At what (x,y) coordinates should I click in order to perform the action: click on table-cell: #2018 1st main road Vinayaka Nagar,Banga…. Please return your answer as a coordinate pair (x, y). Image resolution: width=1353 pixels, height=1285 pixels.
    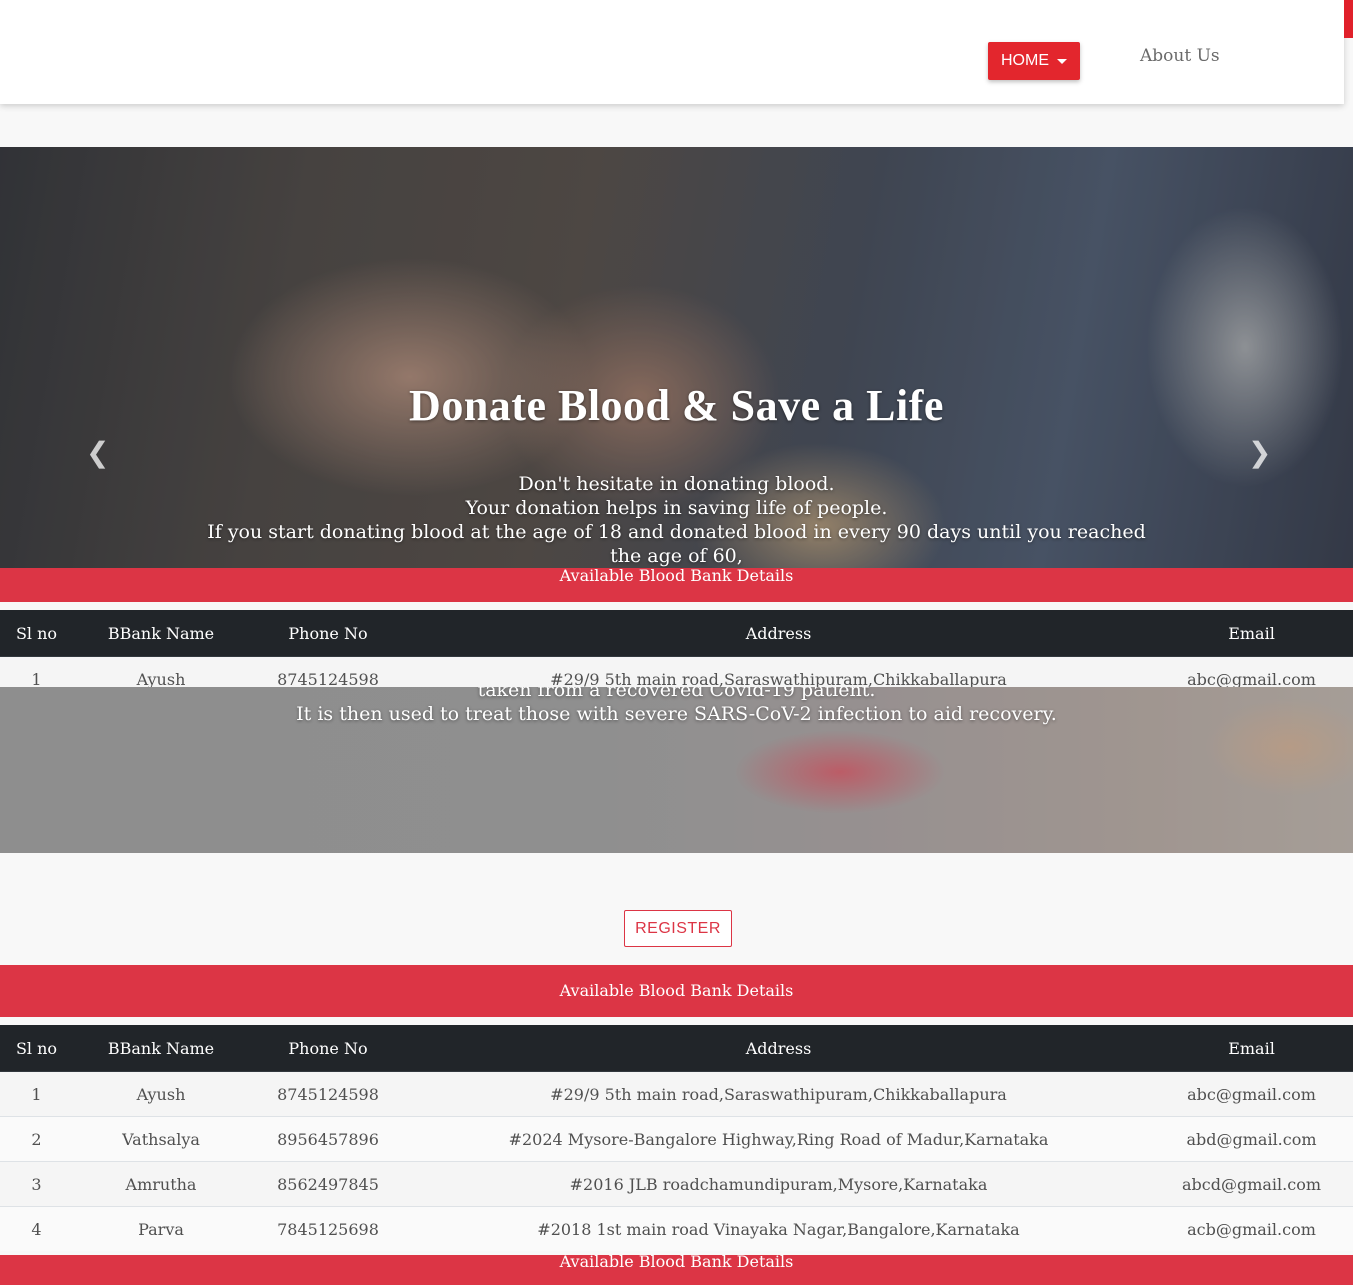
    Looking at the image, I should click on (778, 1228).